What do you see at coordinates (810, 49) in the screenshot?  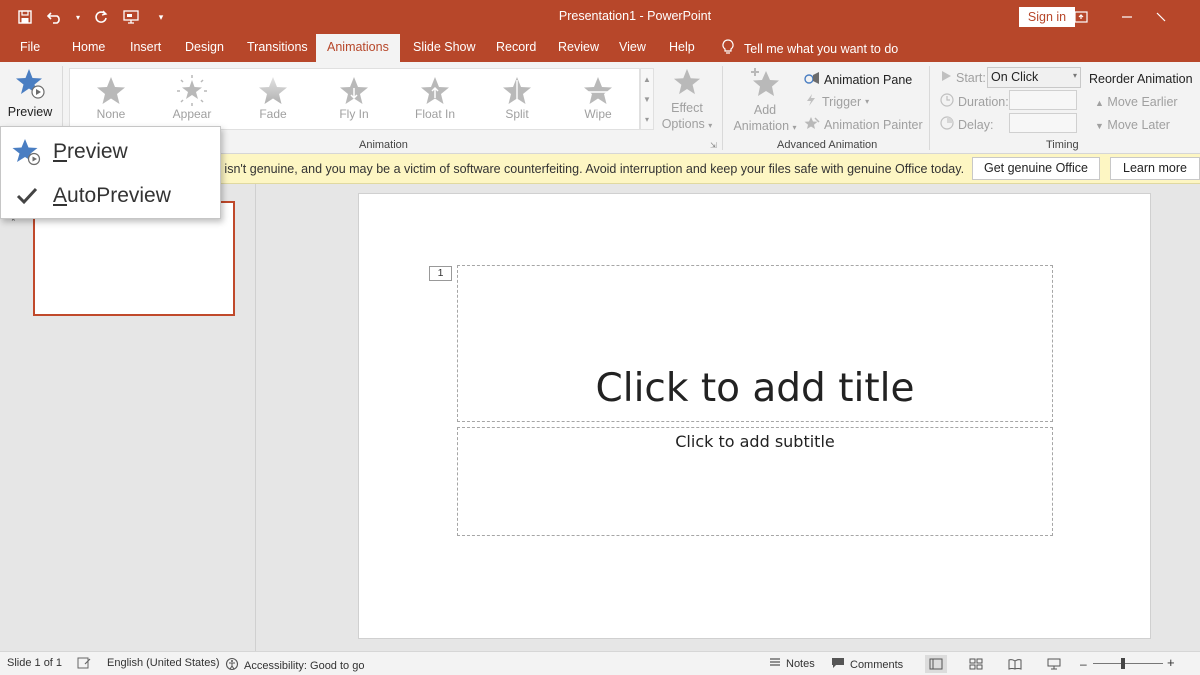 I see `tell-me-search: Tell me what you want to do` at bounding box center [810, 49].